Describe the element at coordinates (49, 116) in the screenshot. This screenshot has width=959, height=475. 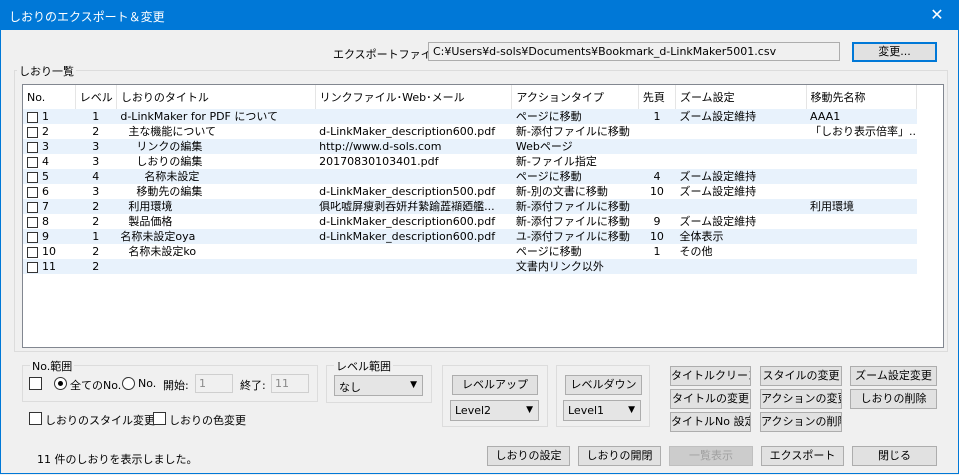
I see `cell-no: 1` at that location.